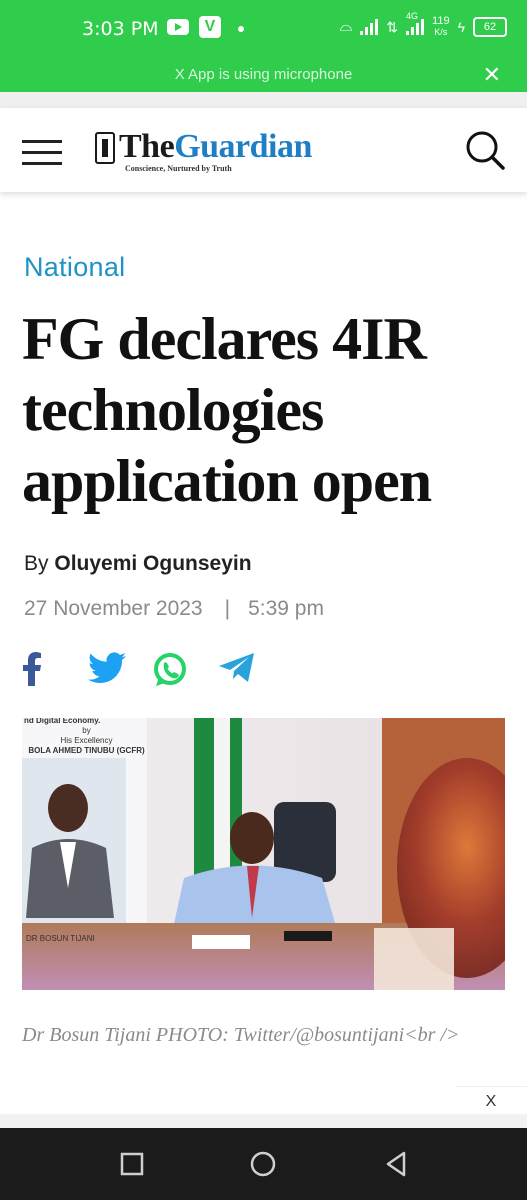  I want to click on search-icon, so click(485, 150).